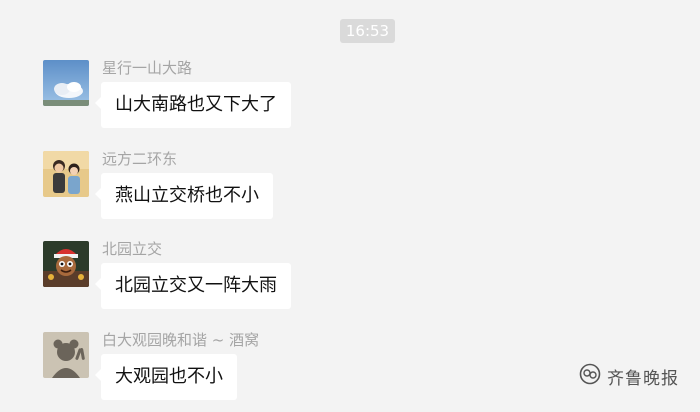 The height and width of the screenshot is (412, 700). I want to click on sender-name: 白大观园晚和谐 ~ 酒窝, so click(181, 340).